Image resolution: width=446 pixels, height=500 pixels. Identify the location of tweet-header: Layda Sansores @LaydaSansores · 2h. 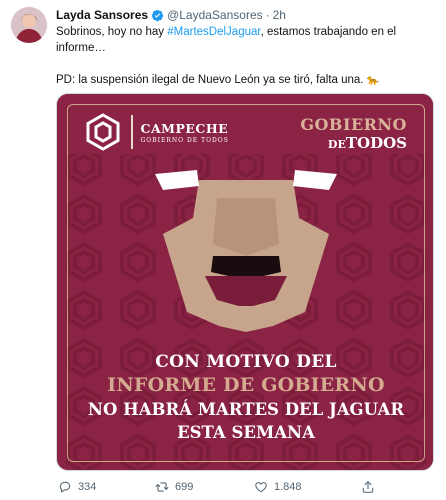
(171, 15).